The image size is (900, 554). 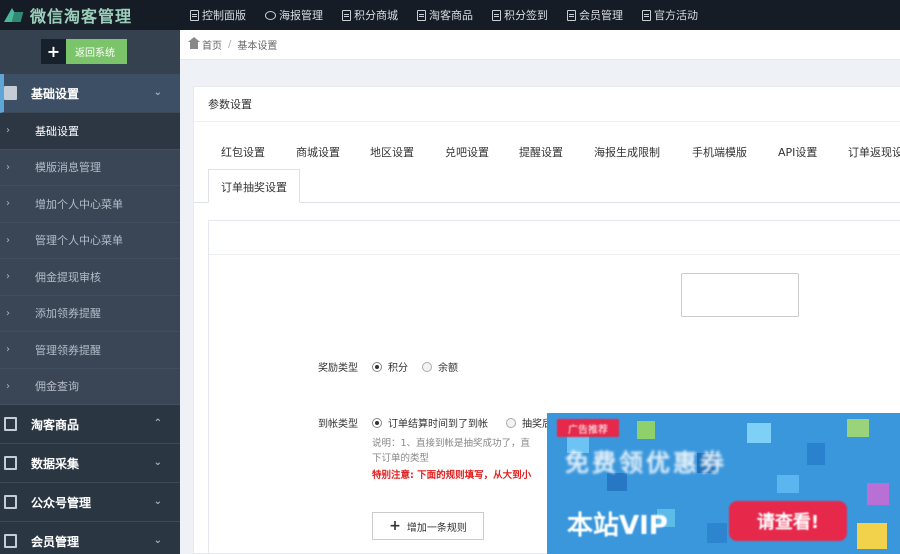 I want to click on sidebar-group-label: 基础设置, so click(x=55, y=93).